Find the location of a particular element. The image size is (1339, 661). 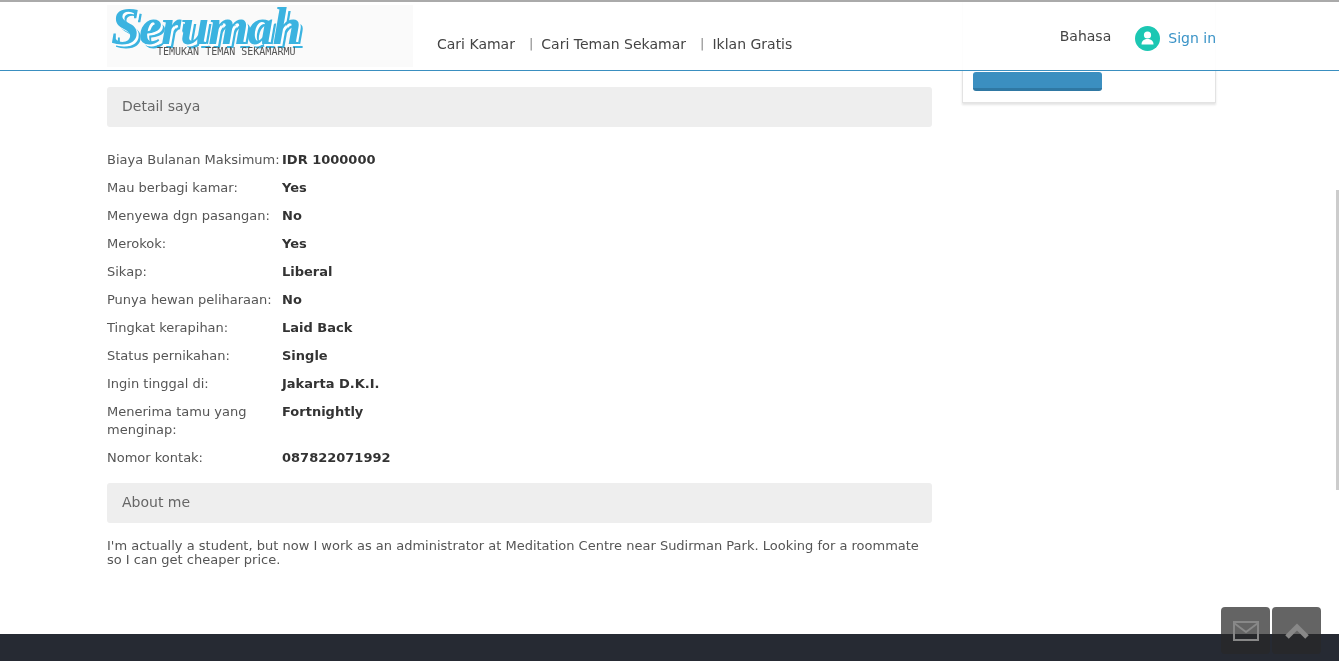

field-label: Merokok: is located at coordinates (137, 244).